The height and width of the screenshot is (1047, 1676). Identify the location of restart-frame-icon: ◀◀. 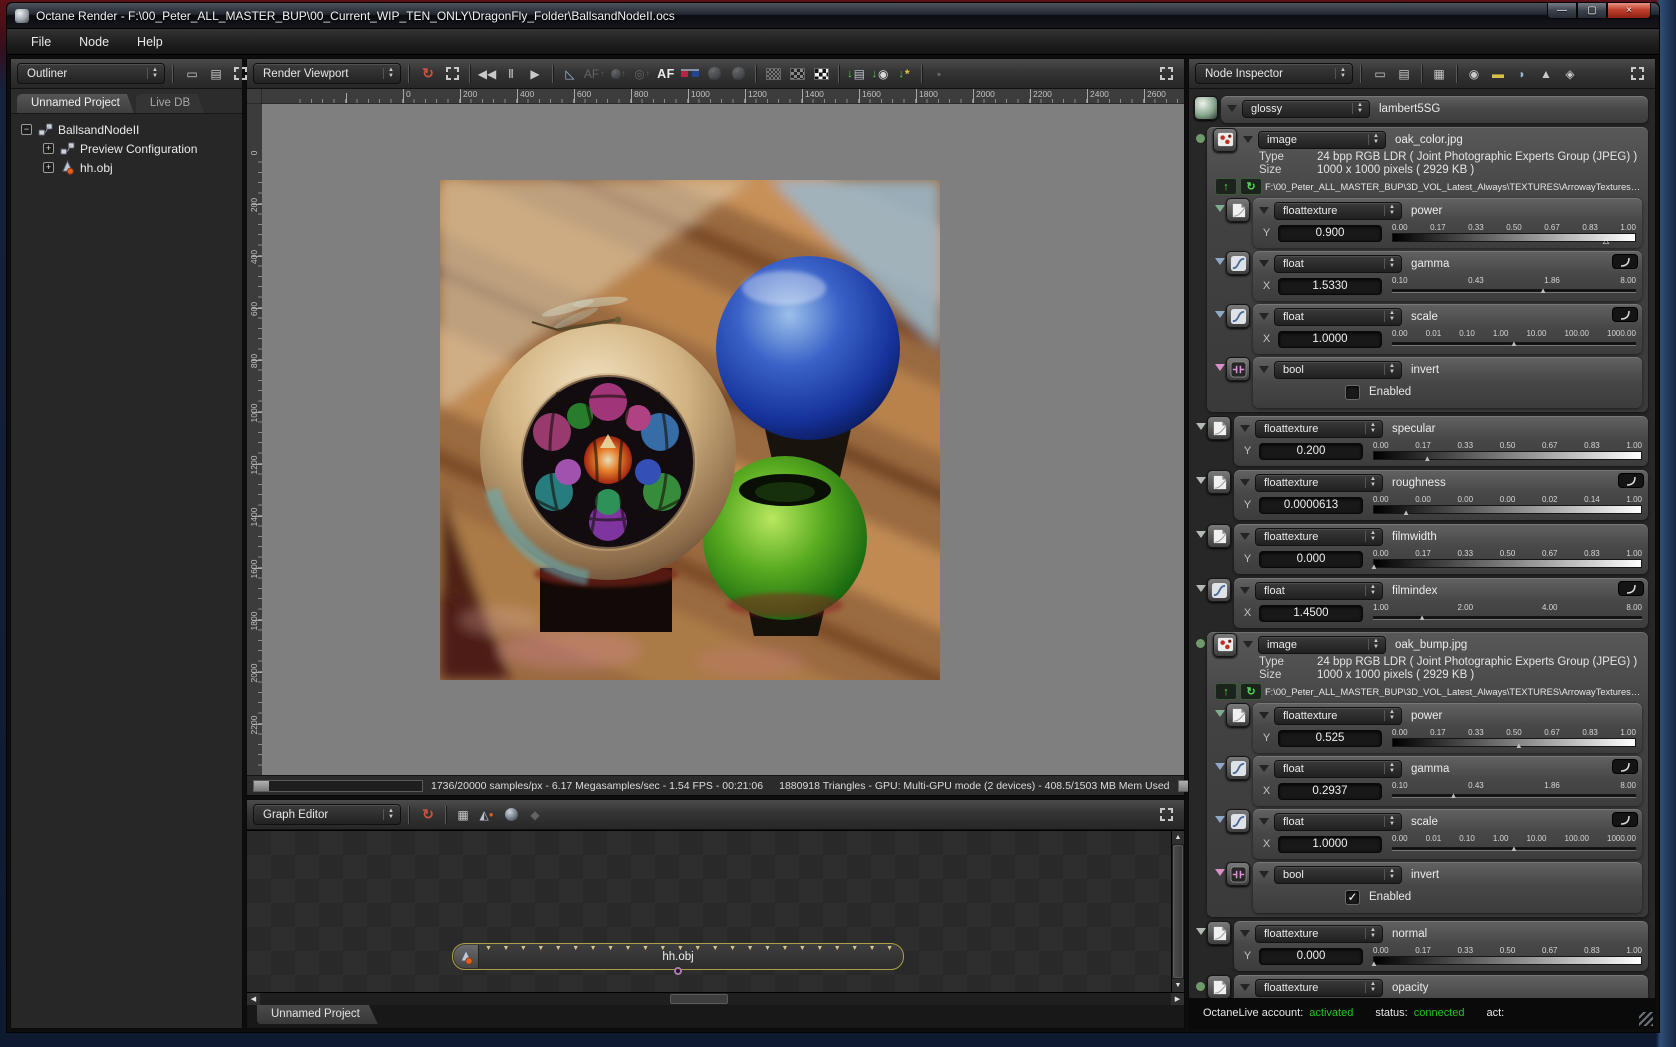
(487, 74).